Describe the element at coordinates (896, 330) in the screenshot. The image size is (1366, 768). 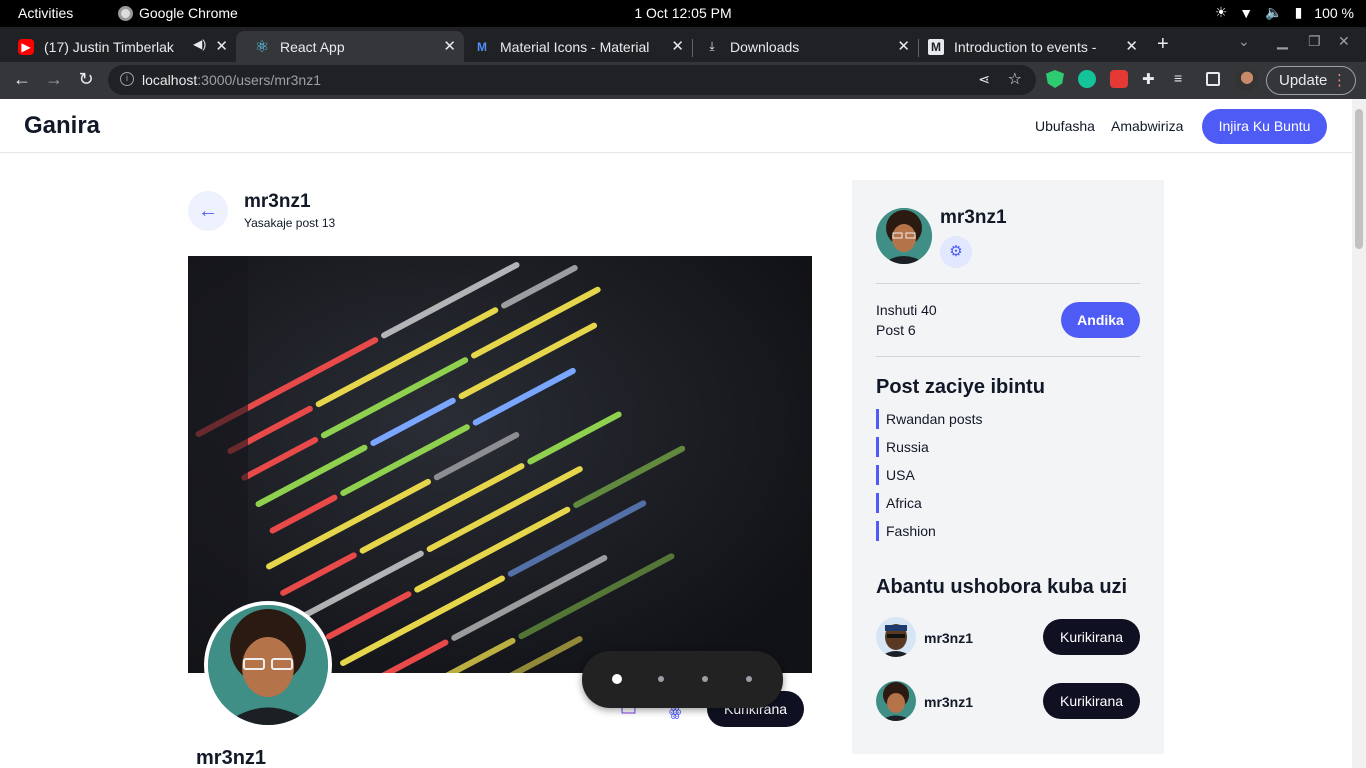
I see `posts-count: Post 6` at that location.